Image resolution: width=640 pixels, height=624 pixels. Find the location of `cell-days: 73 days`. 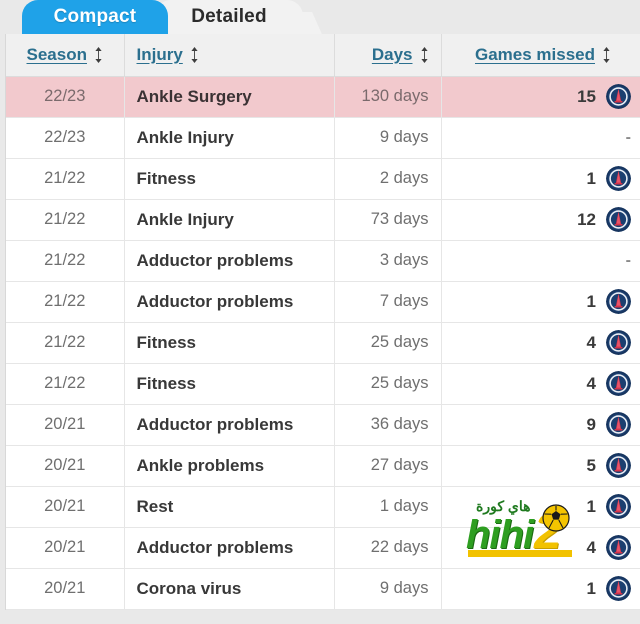

cell-days: 73 days is located at coordinates (388, 220).